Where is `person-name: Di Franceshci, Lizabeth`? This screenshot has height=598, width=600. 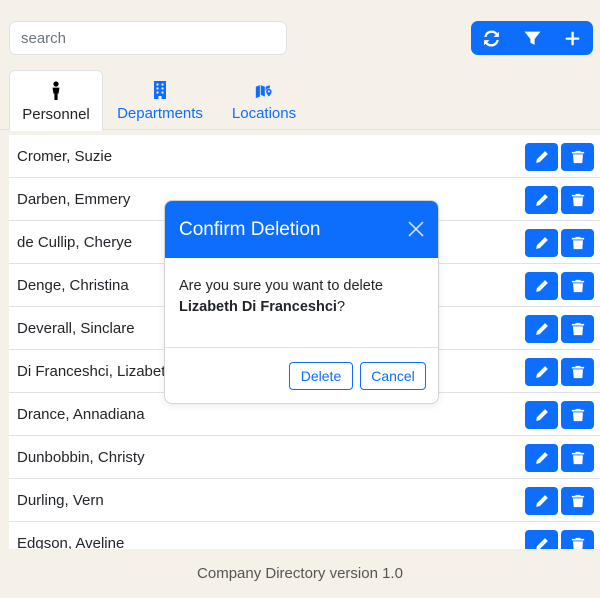 person-name: Di Franceshci, Lizabeth is located at coordinates (95, 371).